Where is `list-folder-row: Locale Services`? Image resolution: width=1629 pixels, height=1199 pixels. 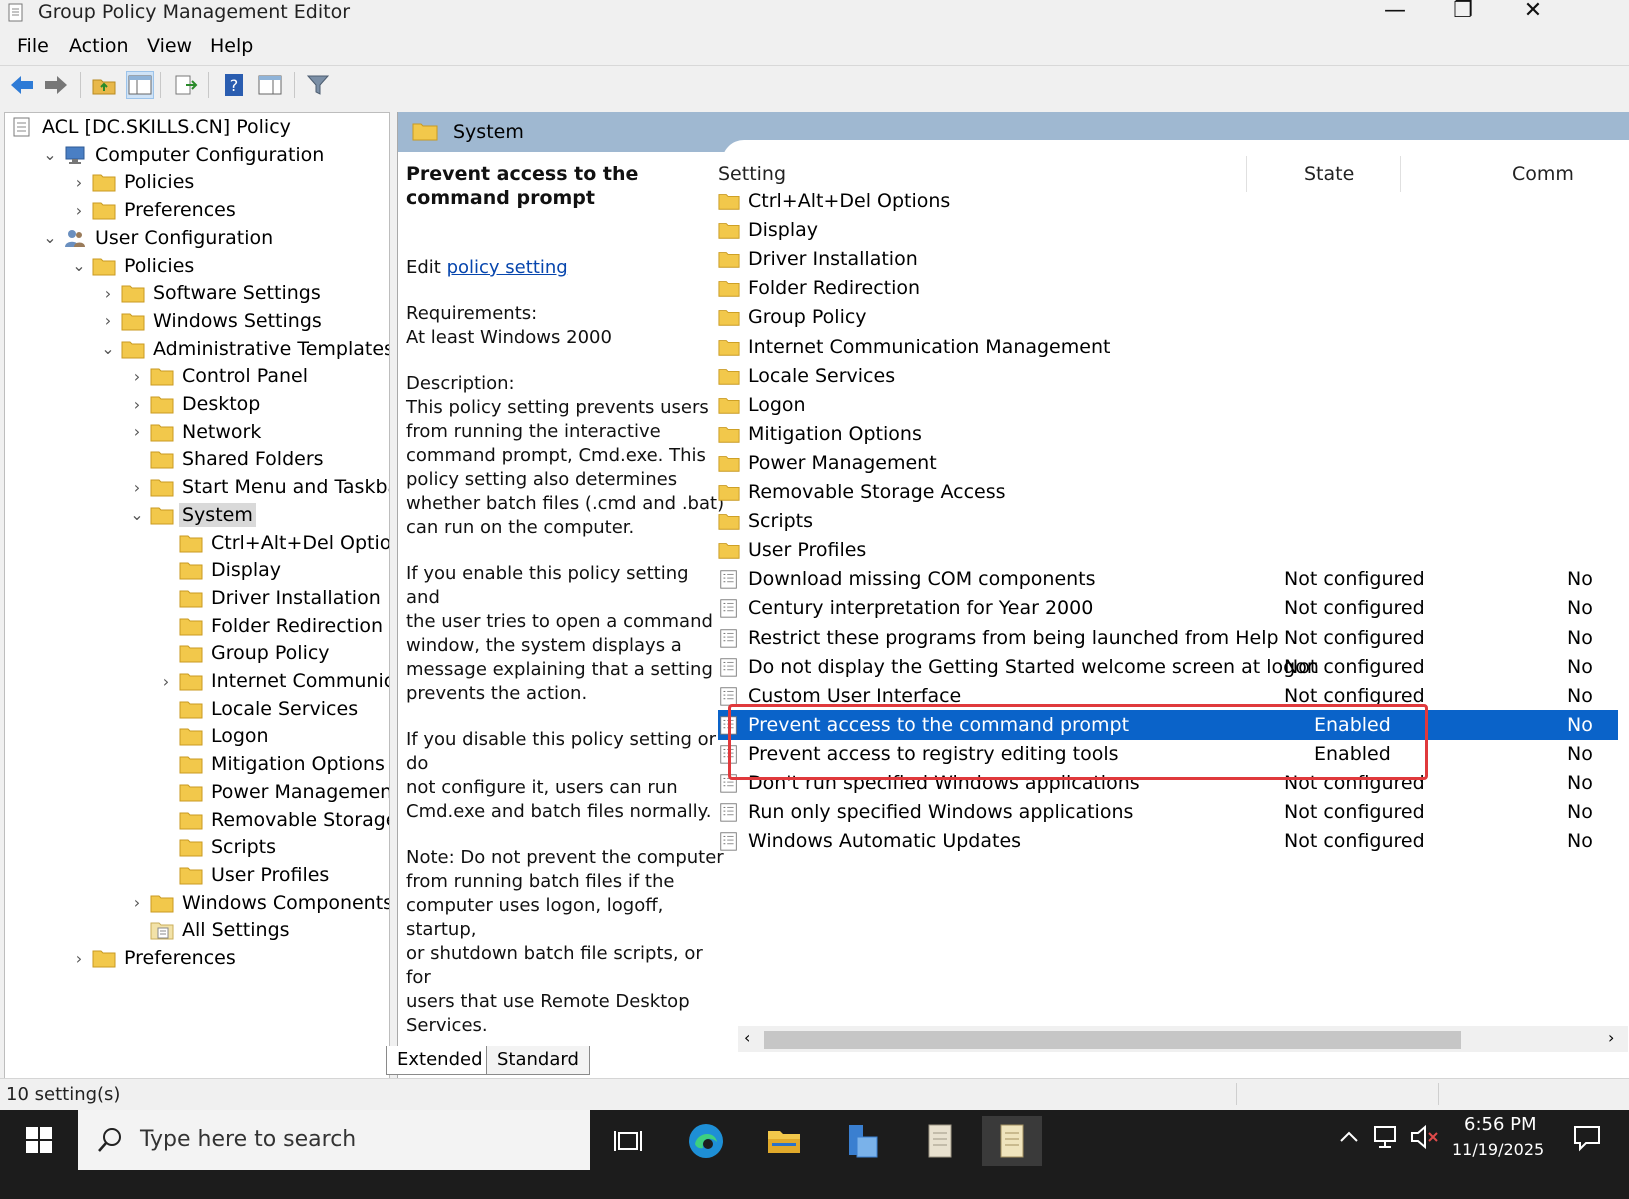 list-folder-row: Locale Services is located at coordinates (1168, 376).